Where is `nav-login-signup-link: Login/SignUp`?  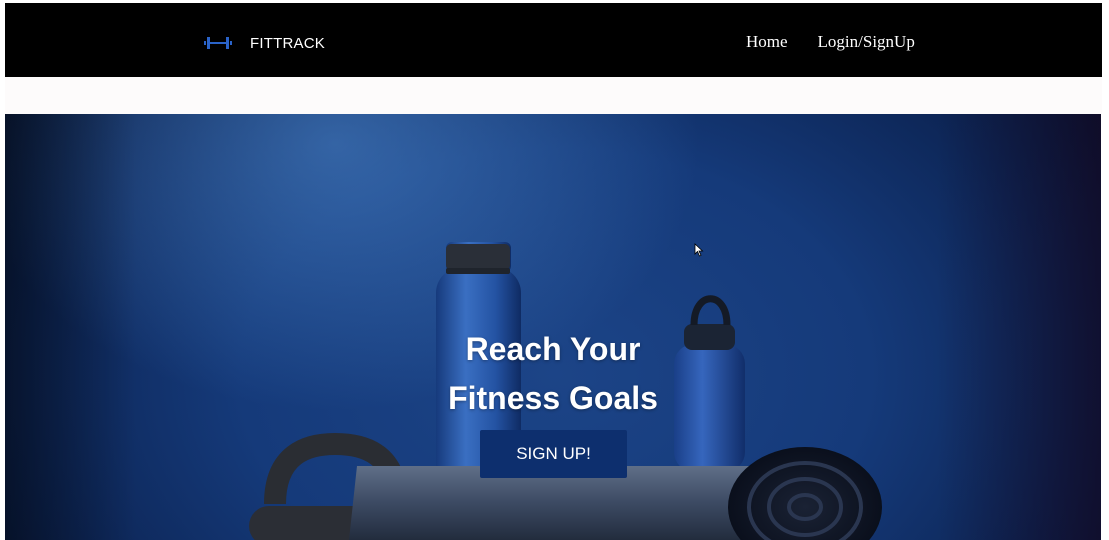 nav-login-signup-link: Login/SignUp is located at coordinates (866, 42).